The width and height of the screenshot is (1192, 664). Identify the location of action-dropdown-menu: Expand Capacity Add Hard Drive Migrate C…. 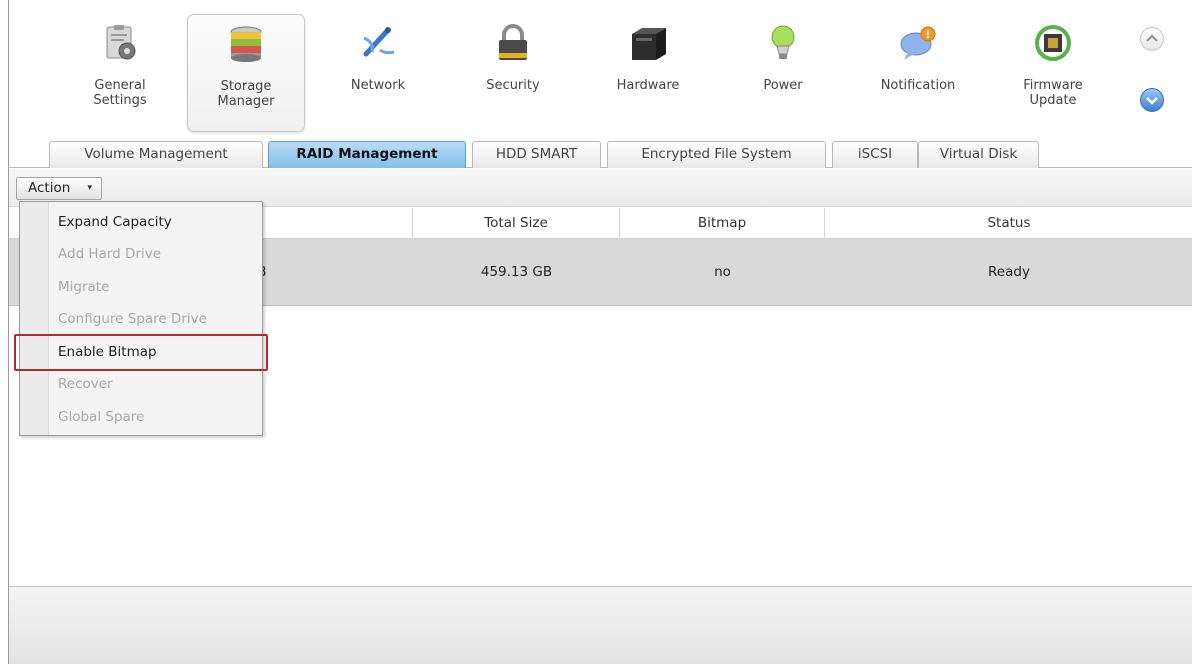
(141, 318).